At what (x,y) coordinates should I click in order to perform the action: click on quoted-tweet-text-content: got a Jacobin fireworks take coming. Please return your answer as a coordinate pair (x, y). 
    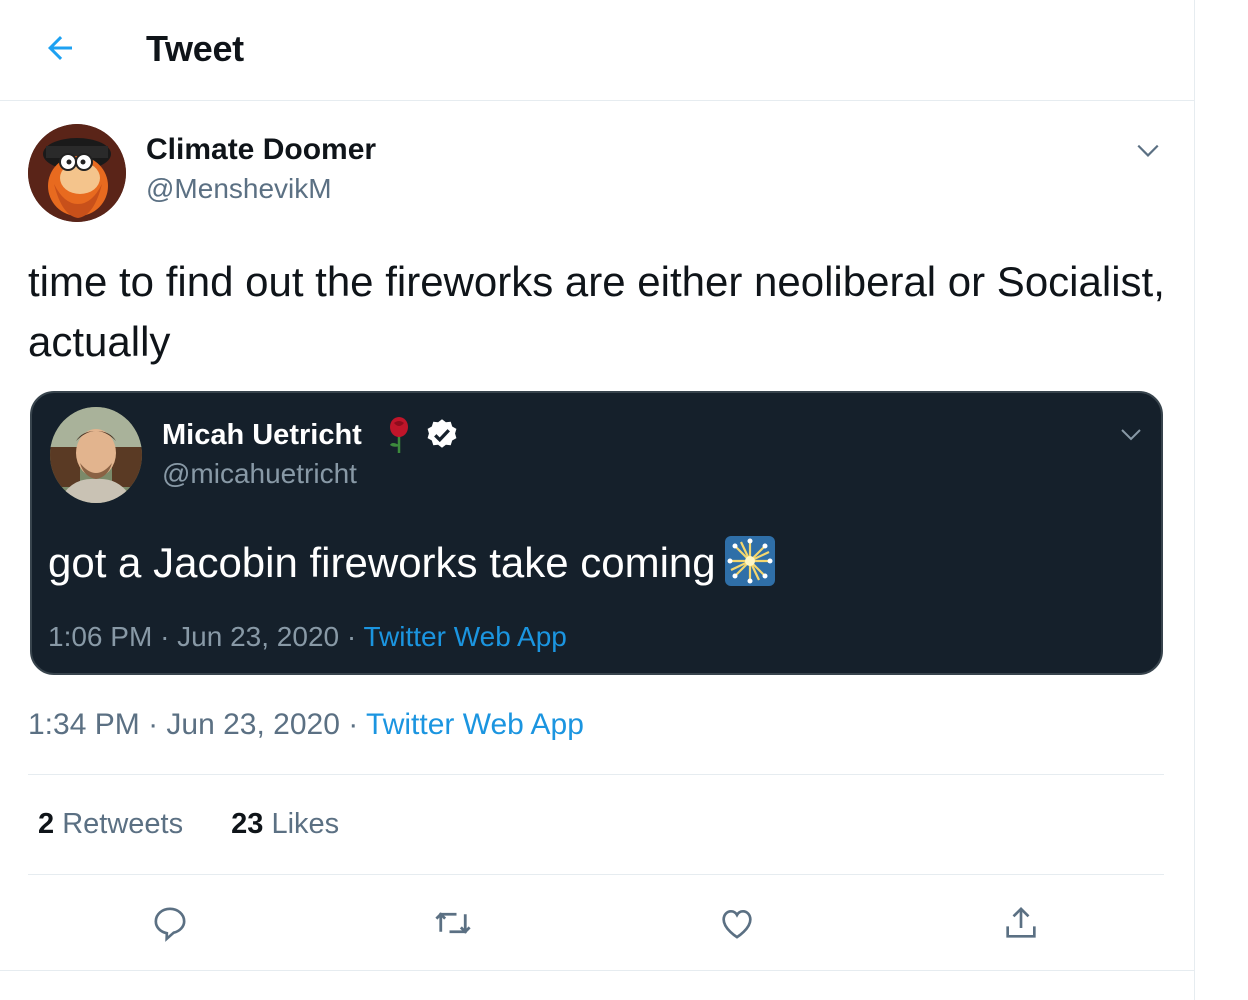
    Looking at the image, I should click on (382, 562).